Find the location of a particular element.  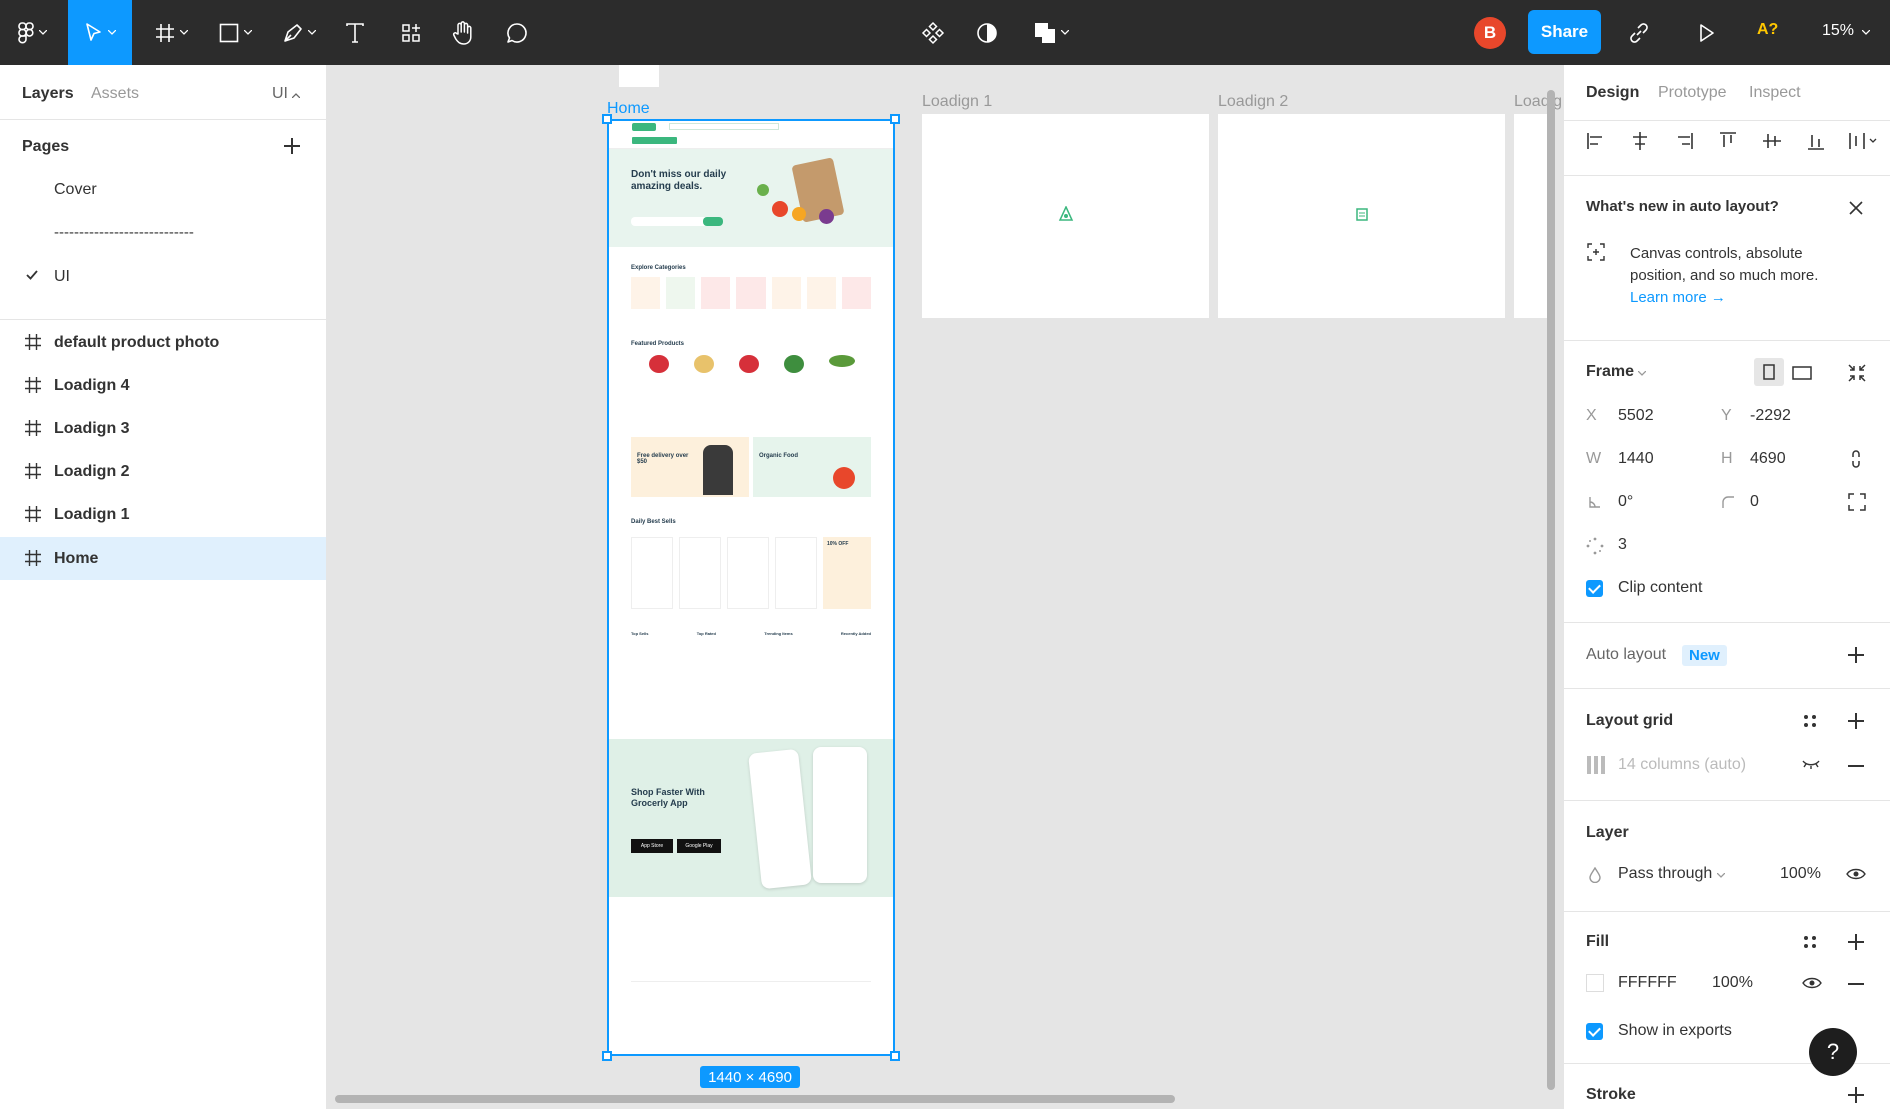

frame-dropdown: Frame is located at coordinates (1616, 372).